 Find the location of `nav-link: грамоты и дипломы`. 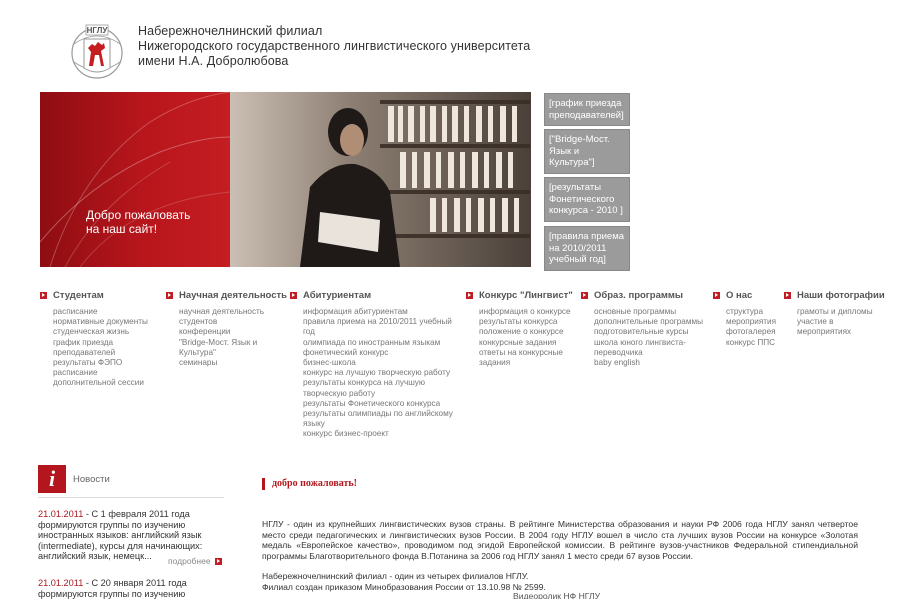

nav-link: грамоты и дипломы is located at coordinates (841, 312).